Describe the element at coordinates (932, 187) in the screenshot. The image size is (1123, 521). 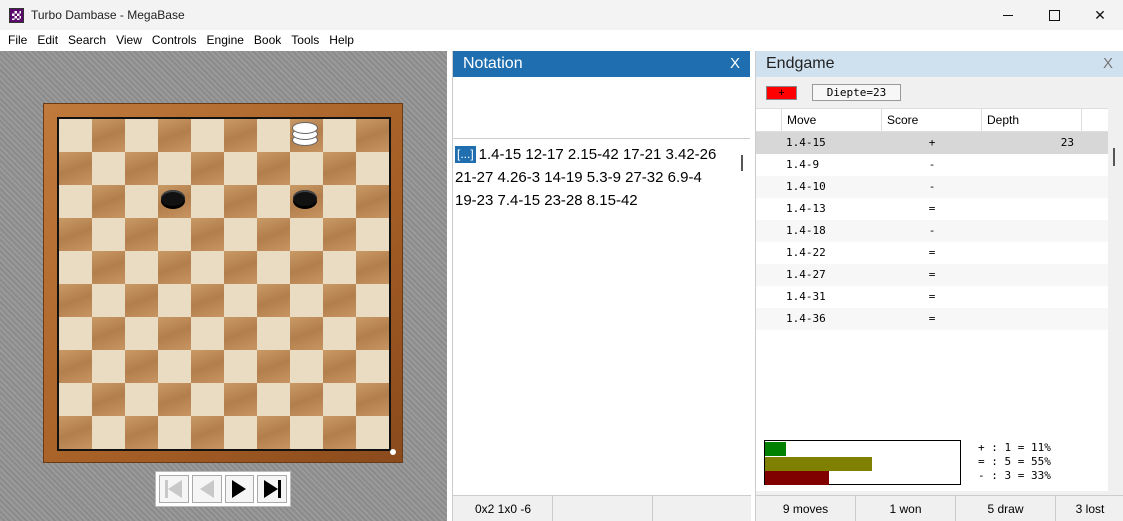
I see `table-row: 1.4-10 -` at that location.